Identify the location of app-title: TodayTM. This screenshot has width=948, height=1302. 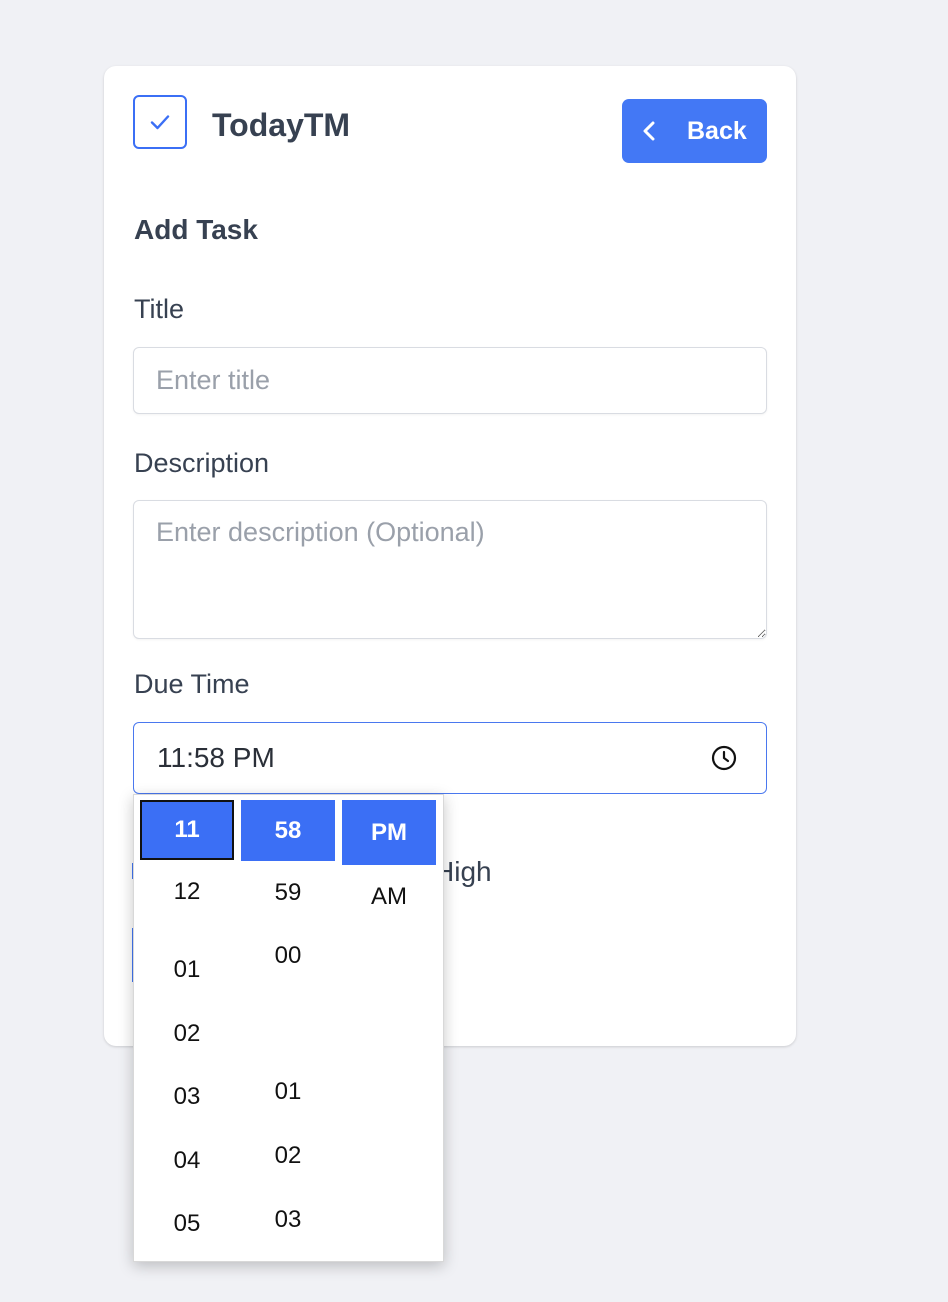
(281, 125).